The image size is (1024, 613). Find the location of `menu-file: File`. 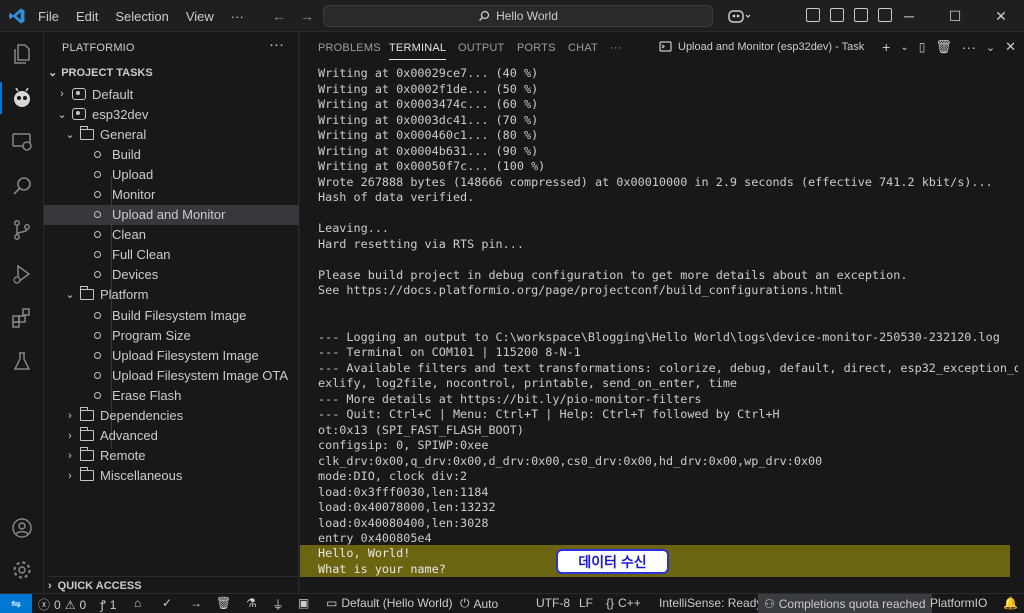

menu-file: File is located at coordinates (53, 16).